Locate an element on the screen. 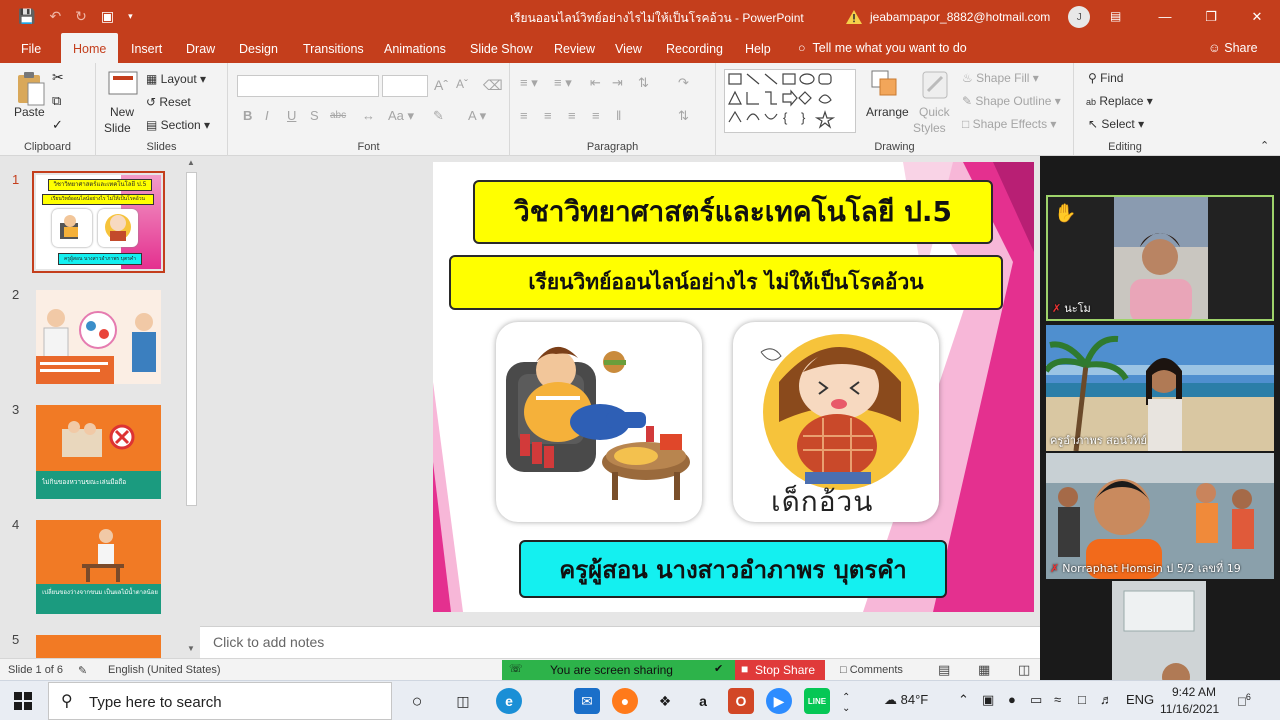 The image size is (1280, 720). input-language: ENG is located at coordinates (1140, 699).